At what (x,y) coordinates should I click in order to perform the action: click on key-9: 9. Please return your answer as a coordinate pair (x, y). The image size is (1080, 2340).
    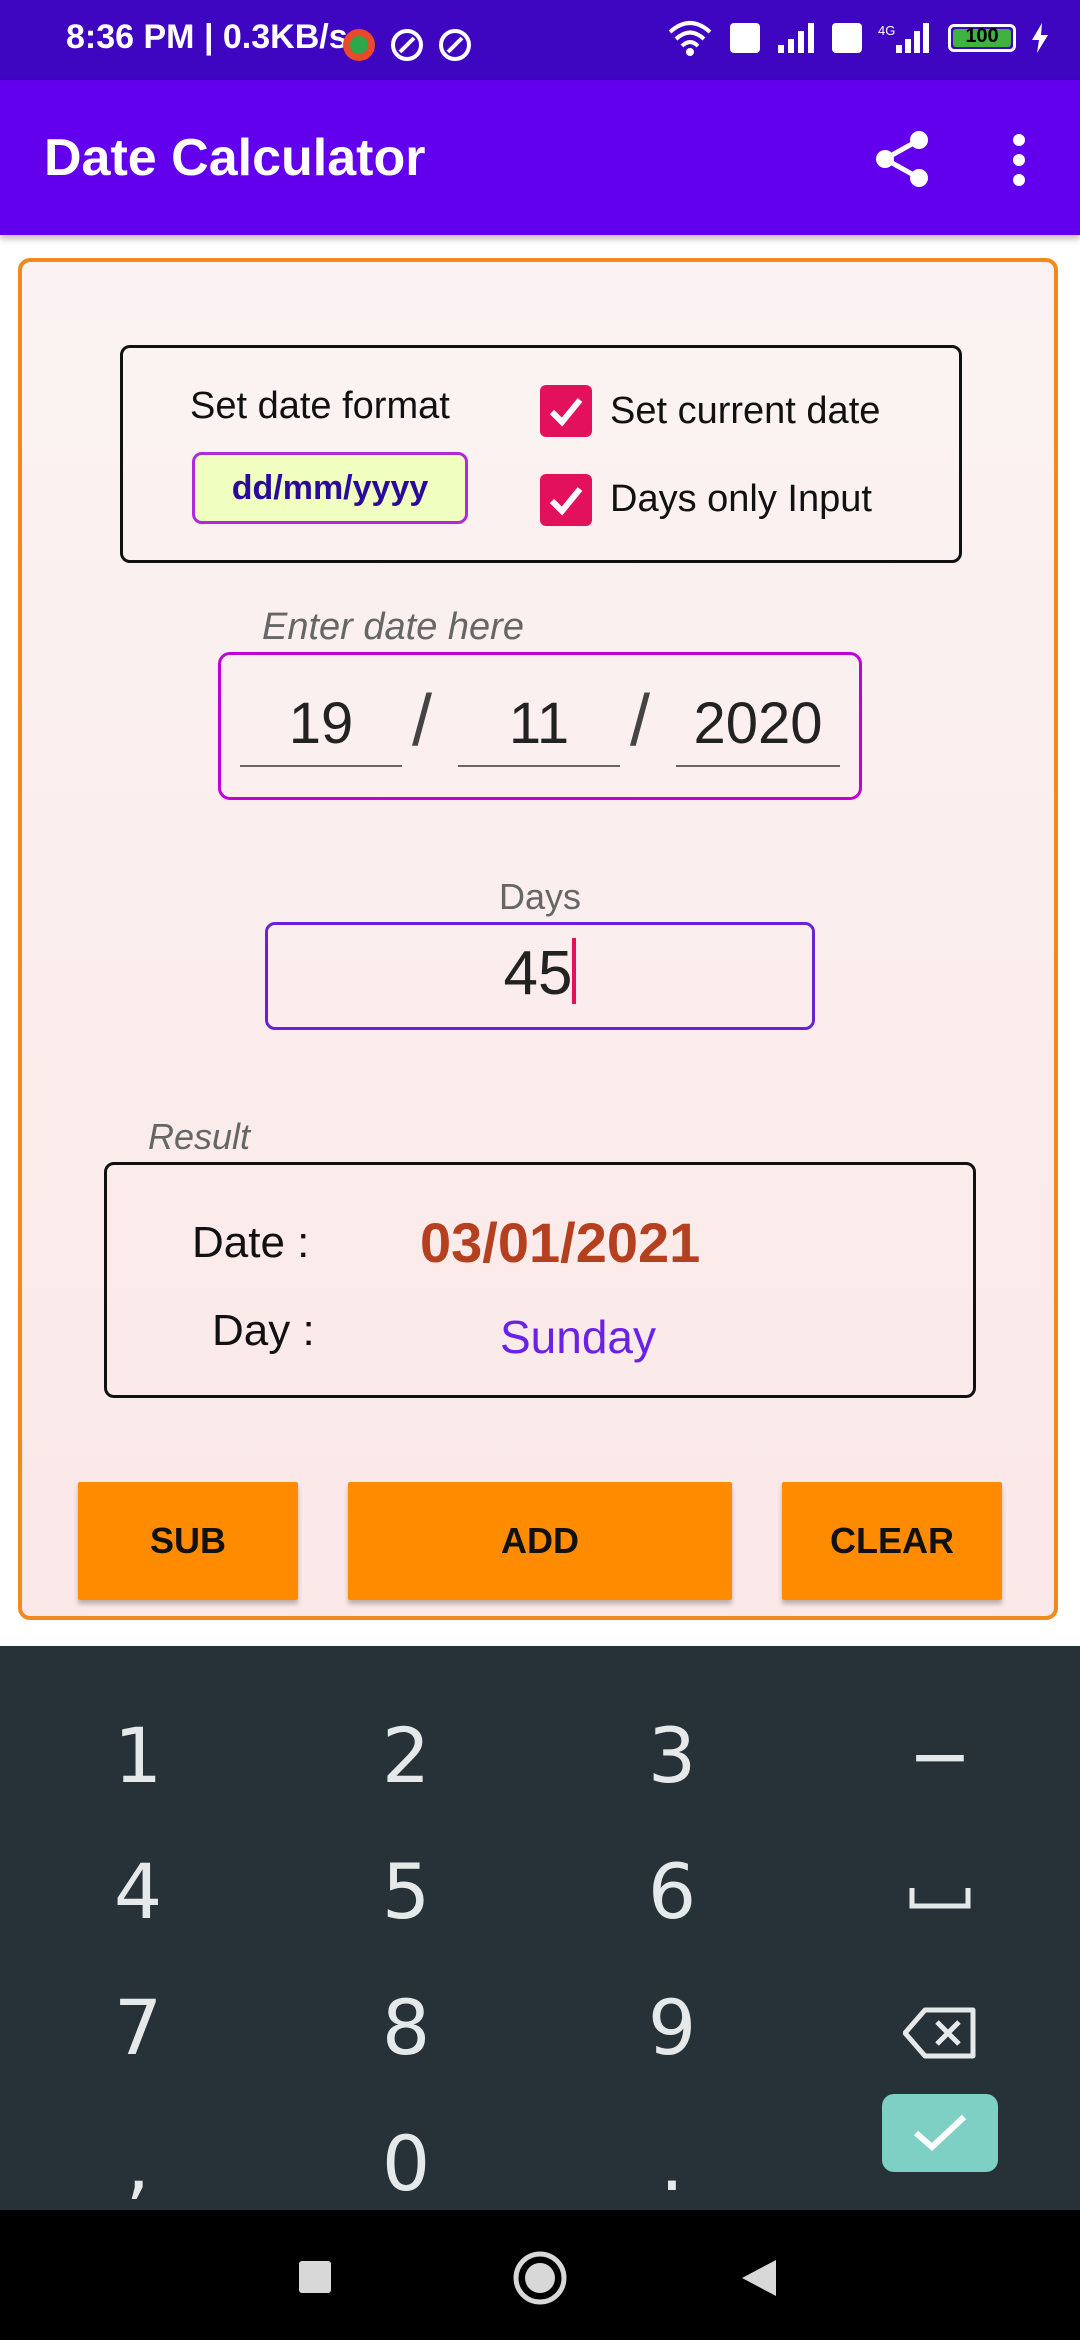
    Looking at the image, I should click on (672, 2028).